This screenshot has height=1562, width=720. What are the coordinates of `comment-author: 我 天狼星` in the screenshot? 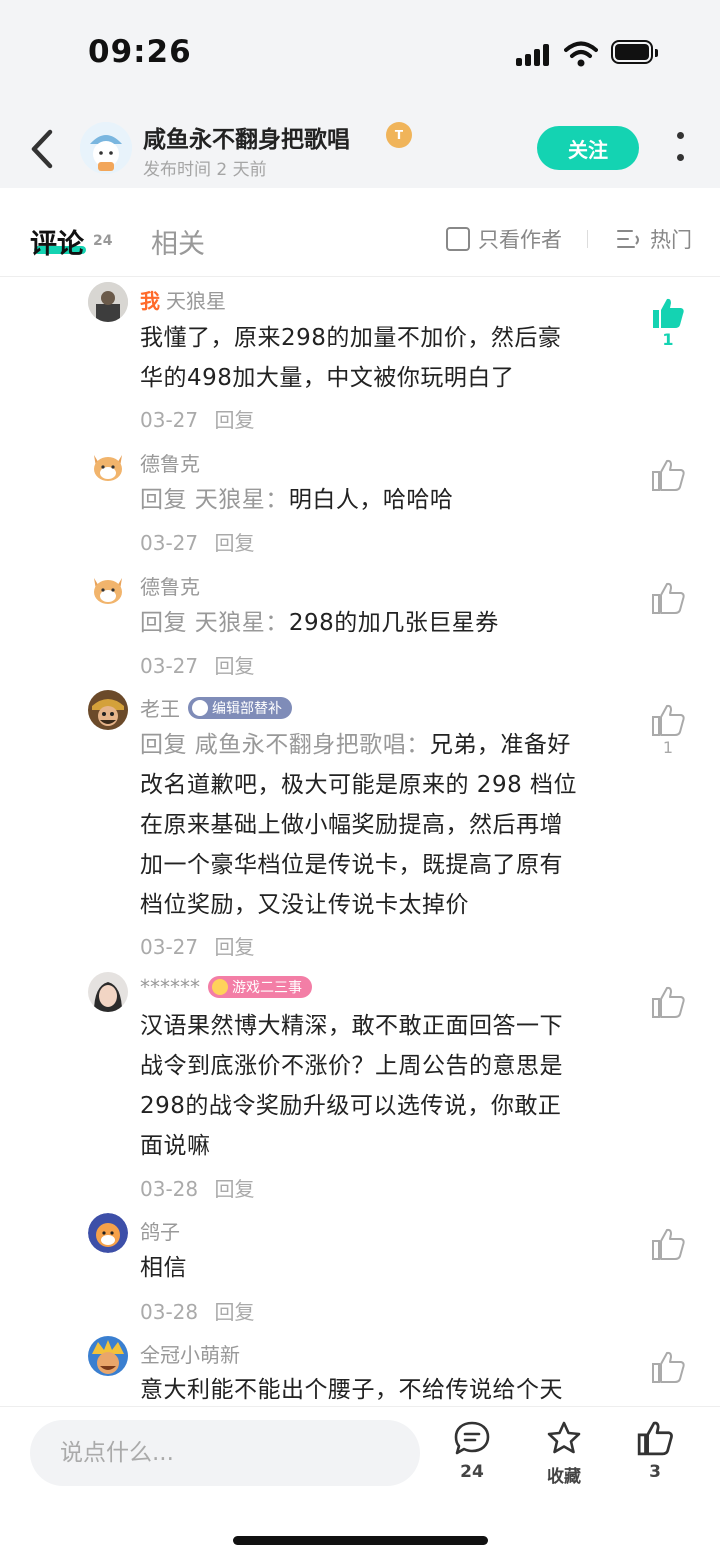 It's located at (183, 299).